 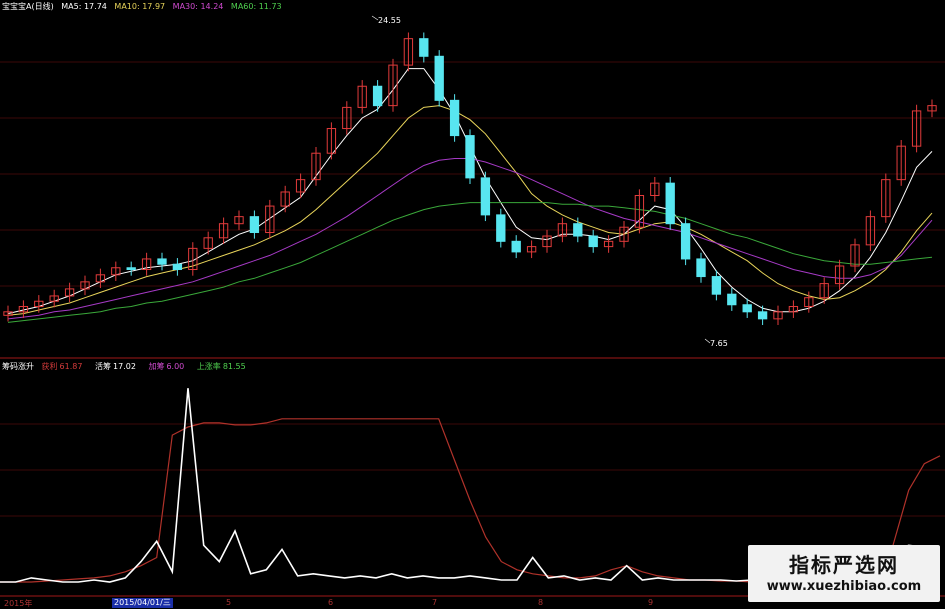 I want to click on indicator-title: 筹码涨升, so click(x=18, y=366).